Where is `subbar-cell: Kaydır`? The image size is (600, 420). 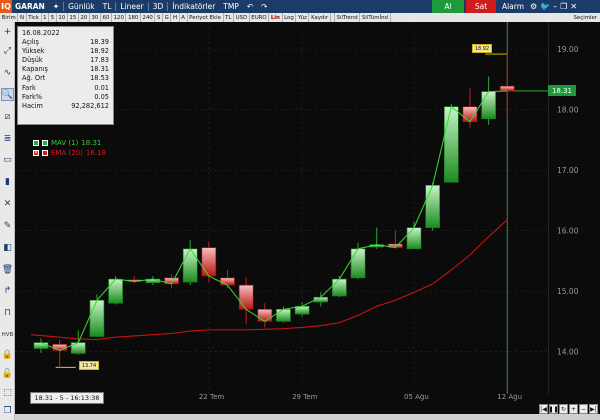
subbar-cell: Kaydır is located at coordinates (320, 17).